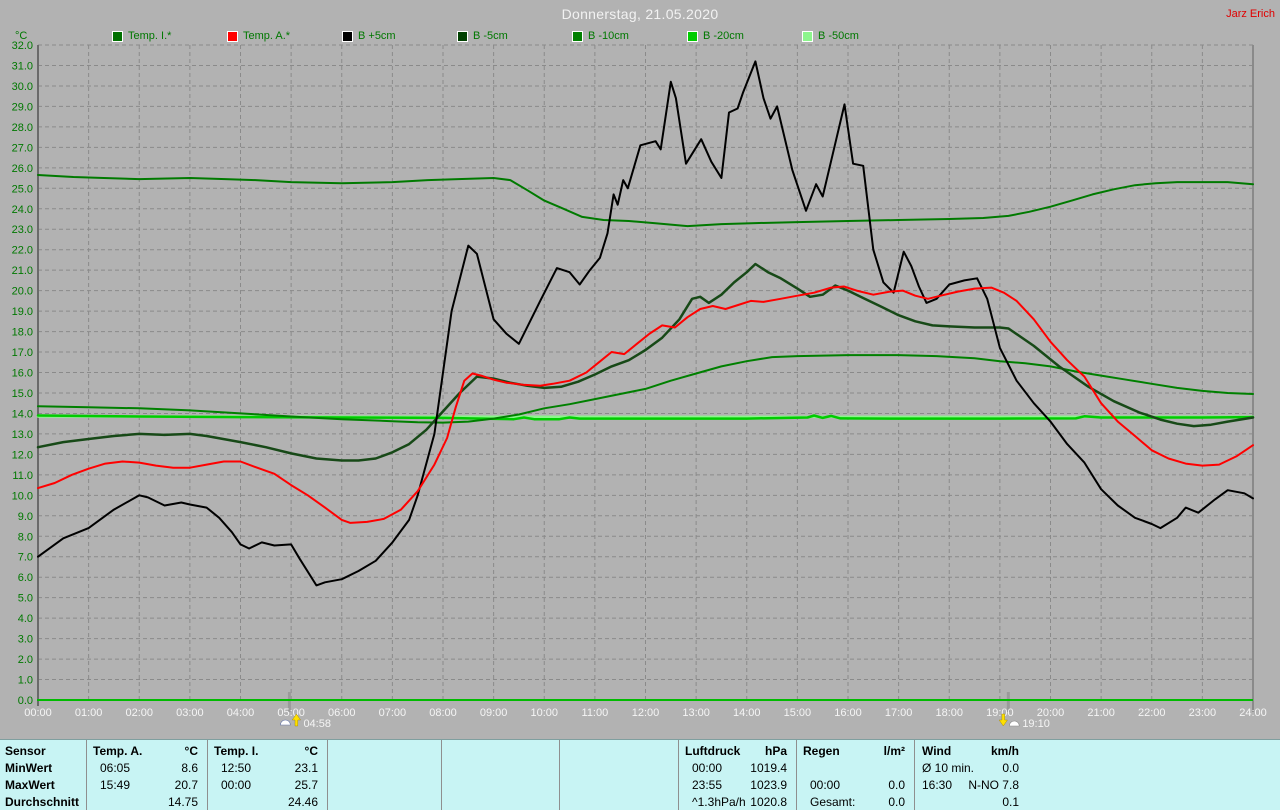 This screenshot has width=1280, height=810. What do you see at coordinates (267, 801) in the screenshot?
I see `table-cell: 24.46` at bounding box center [267, 801].